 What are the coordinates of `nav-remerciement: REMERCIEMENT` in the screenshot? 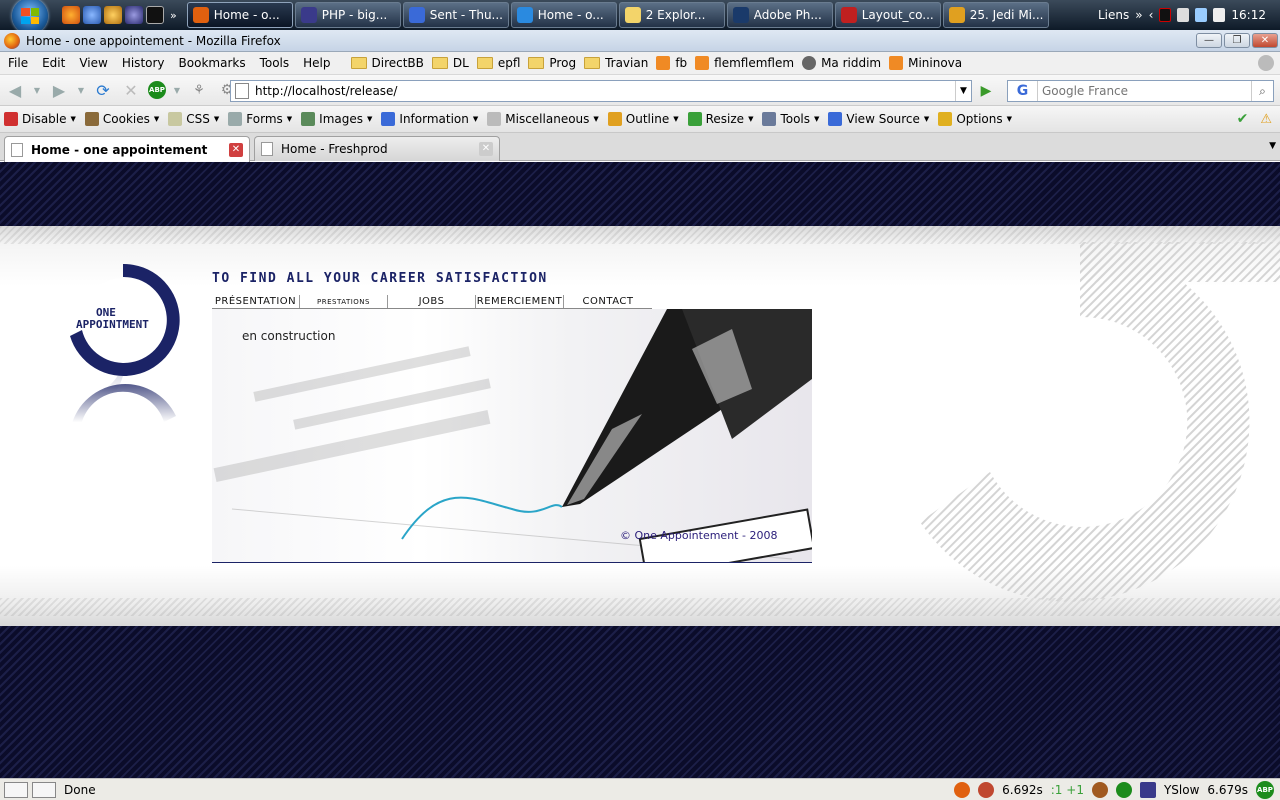 It's located at (520, 301).